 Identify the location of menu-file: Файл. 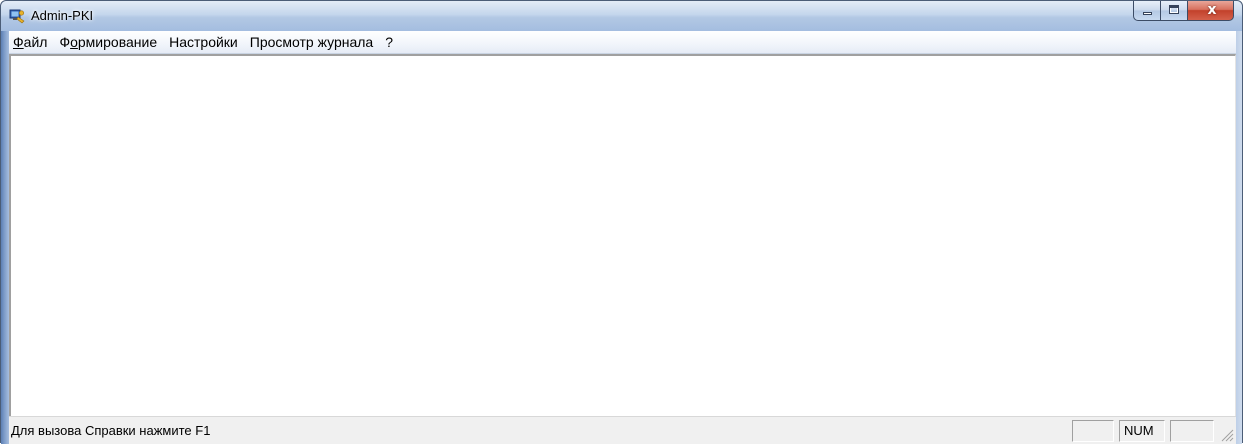
(31, 42).